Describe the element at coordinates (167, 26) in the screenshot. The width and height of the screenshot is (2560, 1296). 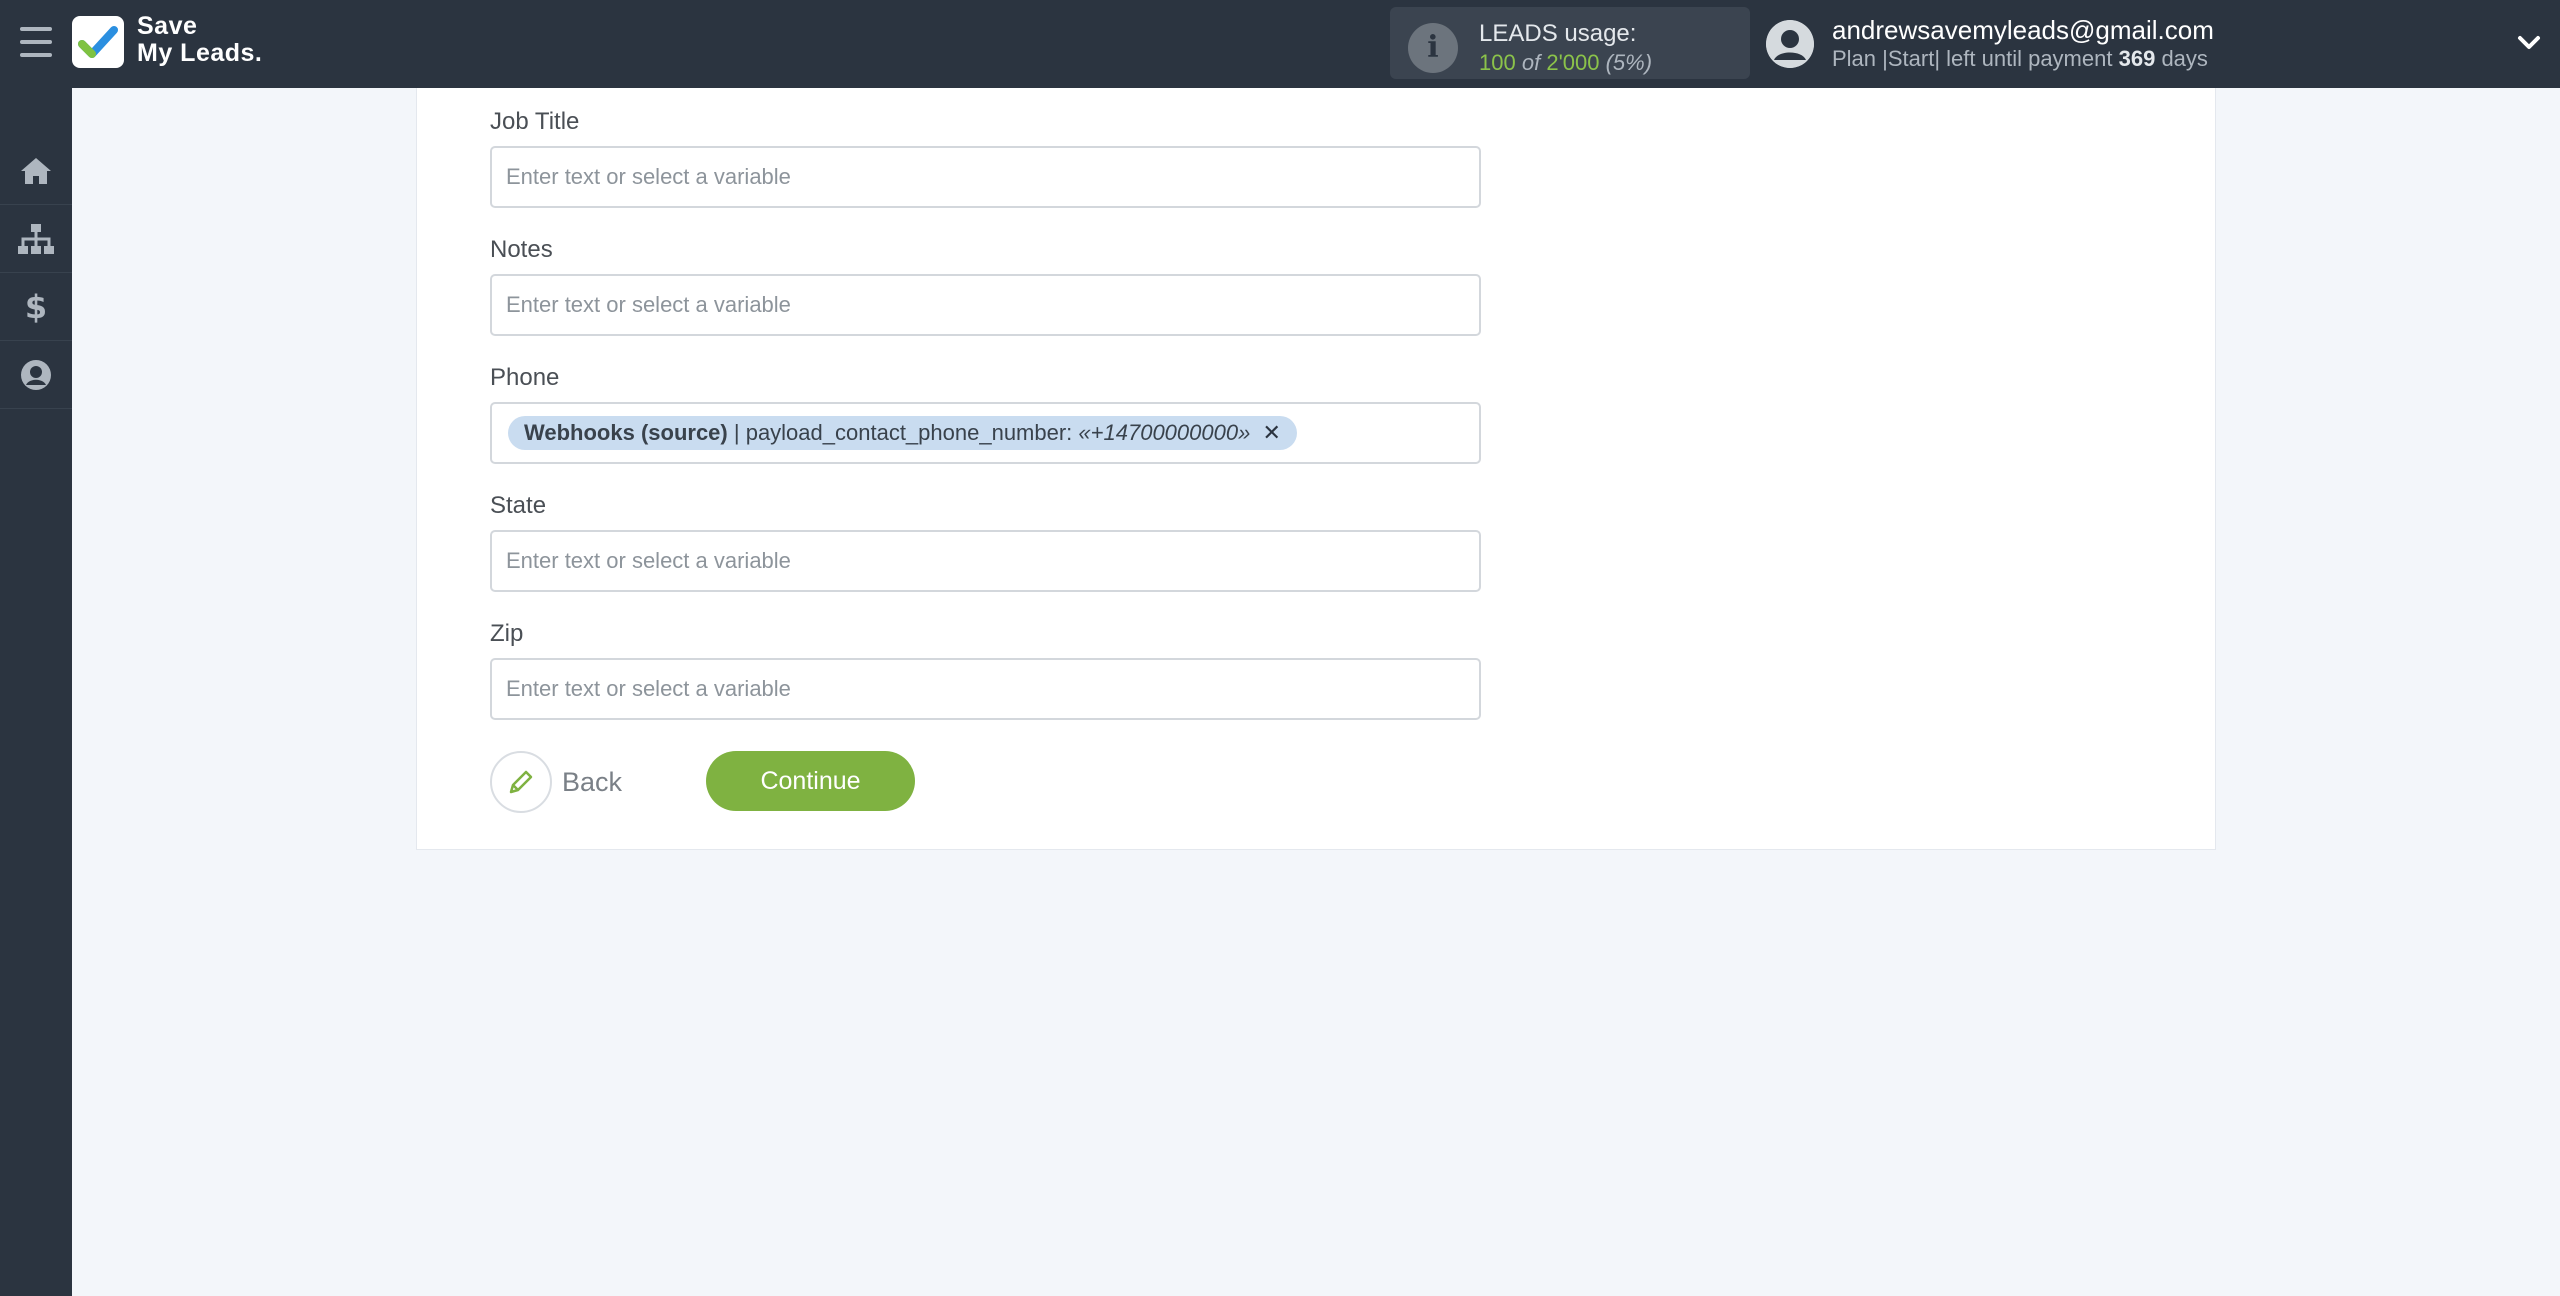
I see `logo-line1: Save` at that location.